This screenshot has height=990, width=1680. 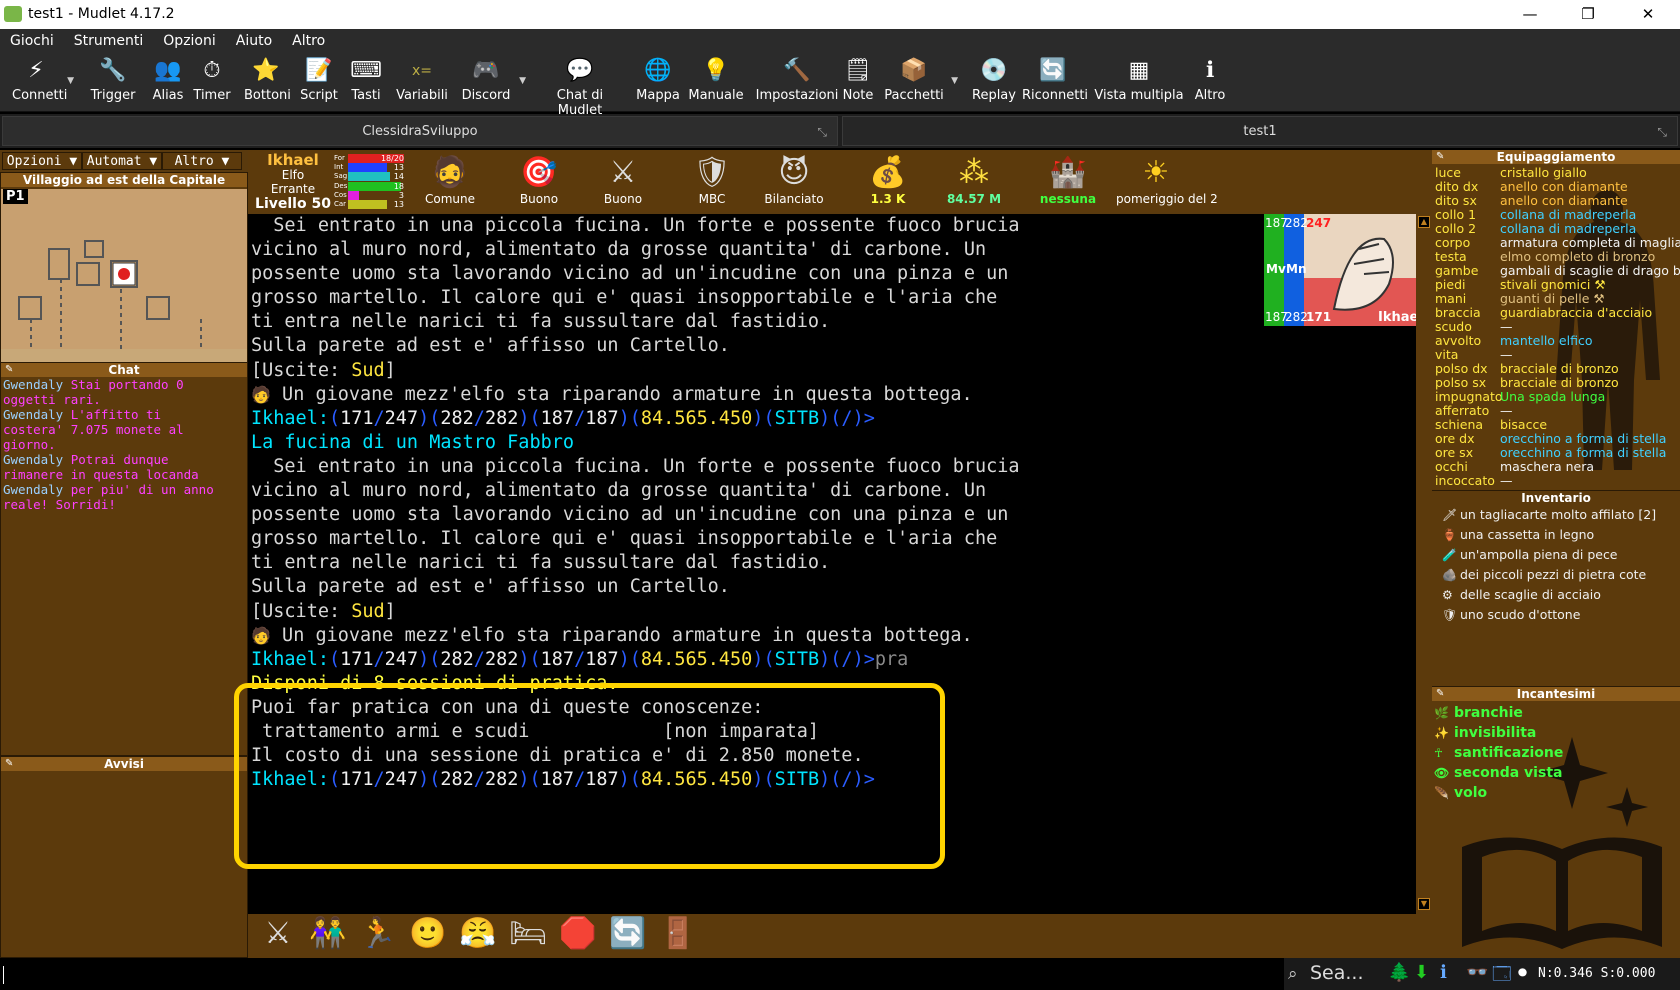 What do you see at coordinates (189, 41) in the screenshot?
I see `menu-opzioni: Opzioni` at bounding box center [189, 41].